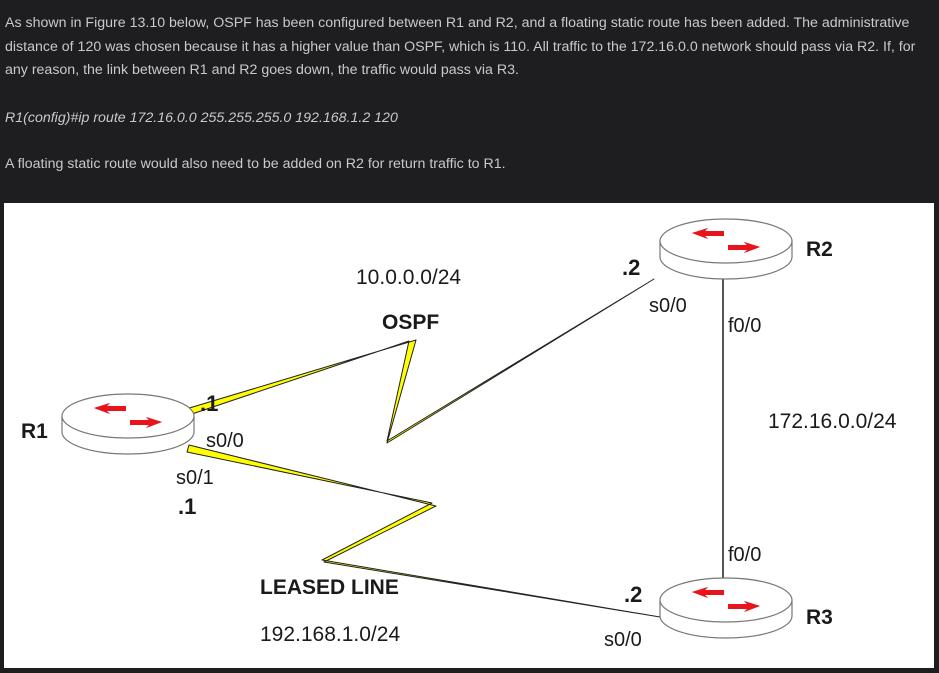  Describe the element at coordinates (668, 306) in the screenshot. I see `r2-s00-iface-label: s0/0` at that location.